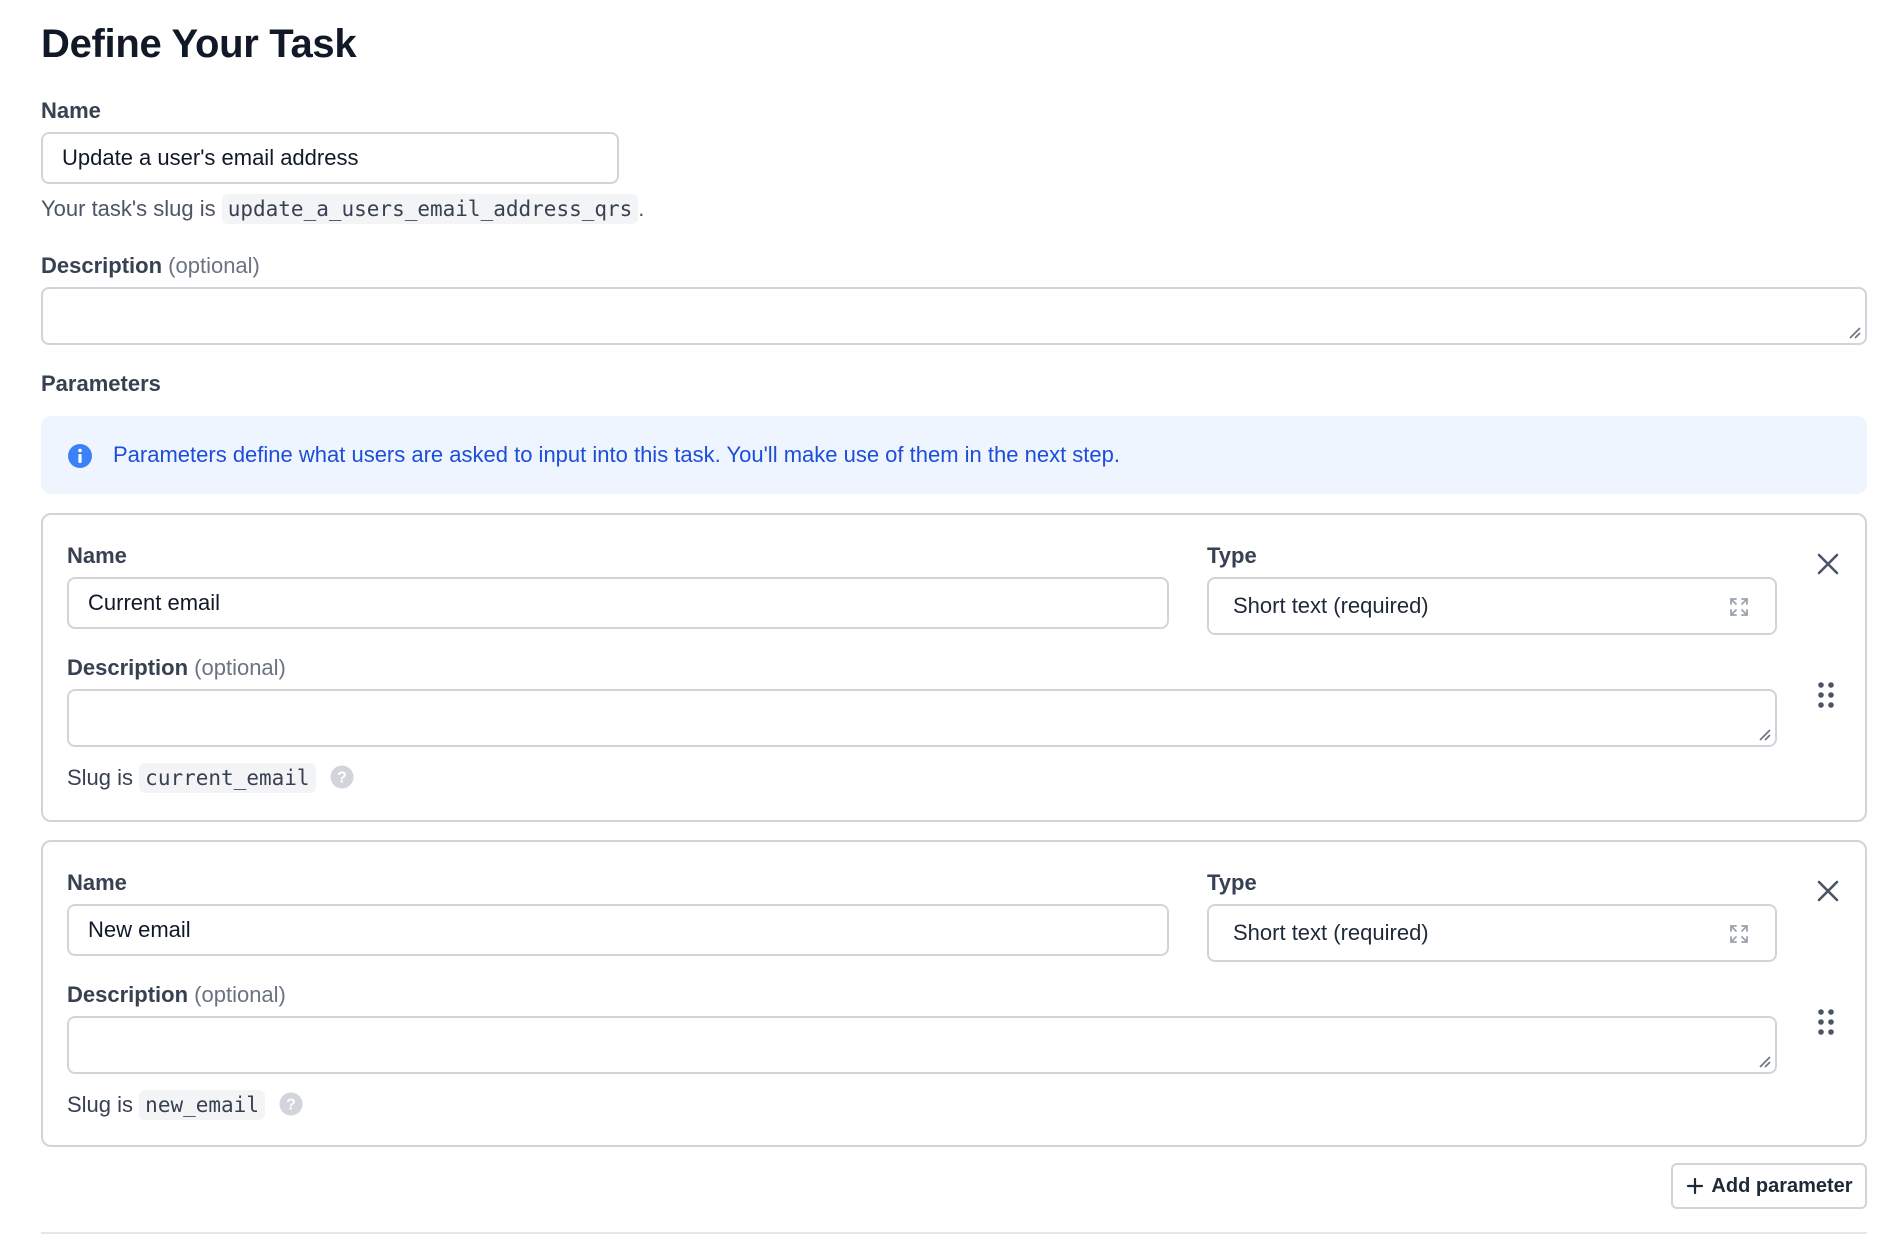 This screenshot has height=1234, width=1896. I want to click on parameters-label: Parameters, so click(101, 383).